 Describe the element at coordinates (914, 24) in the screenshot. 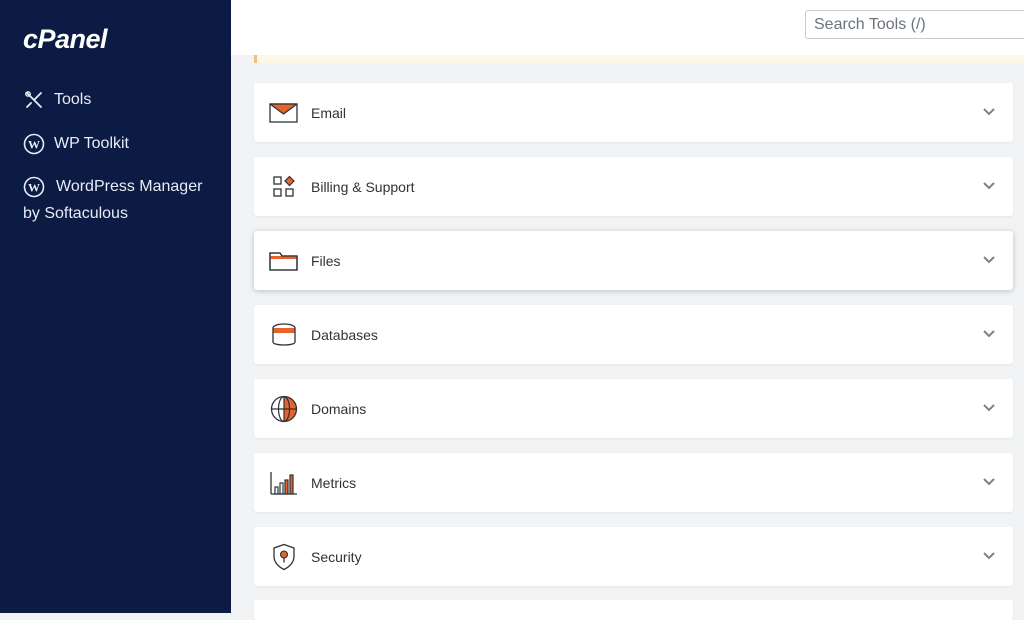

I see `search-input` at that location.